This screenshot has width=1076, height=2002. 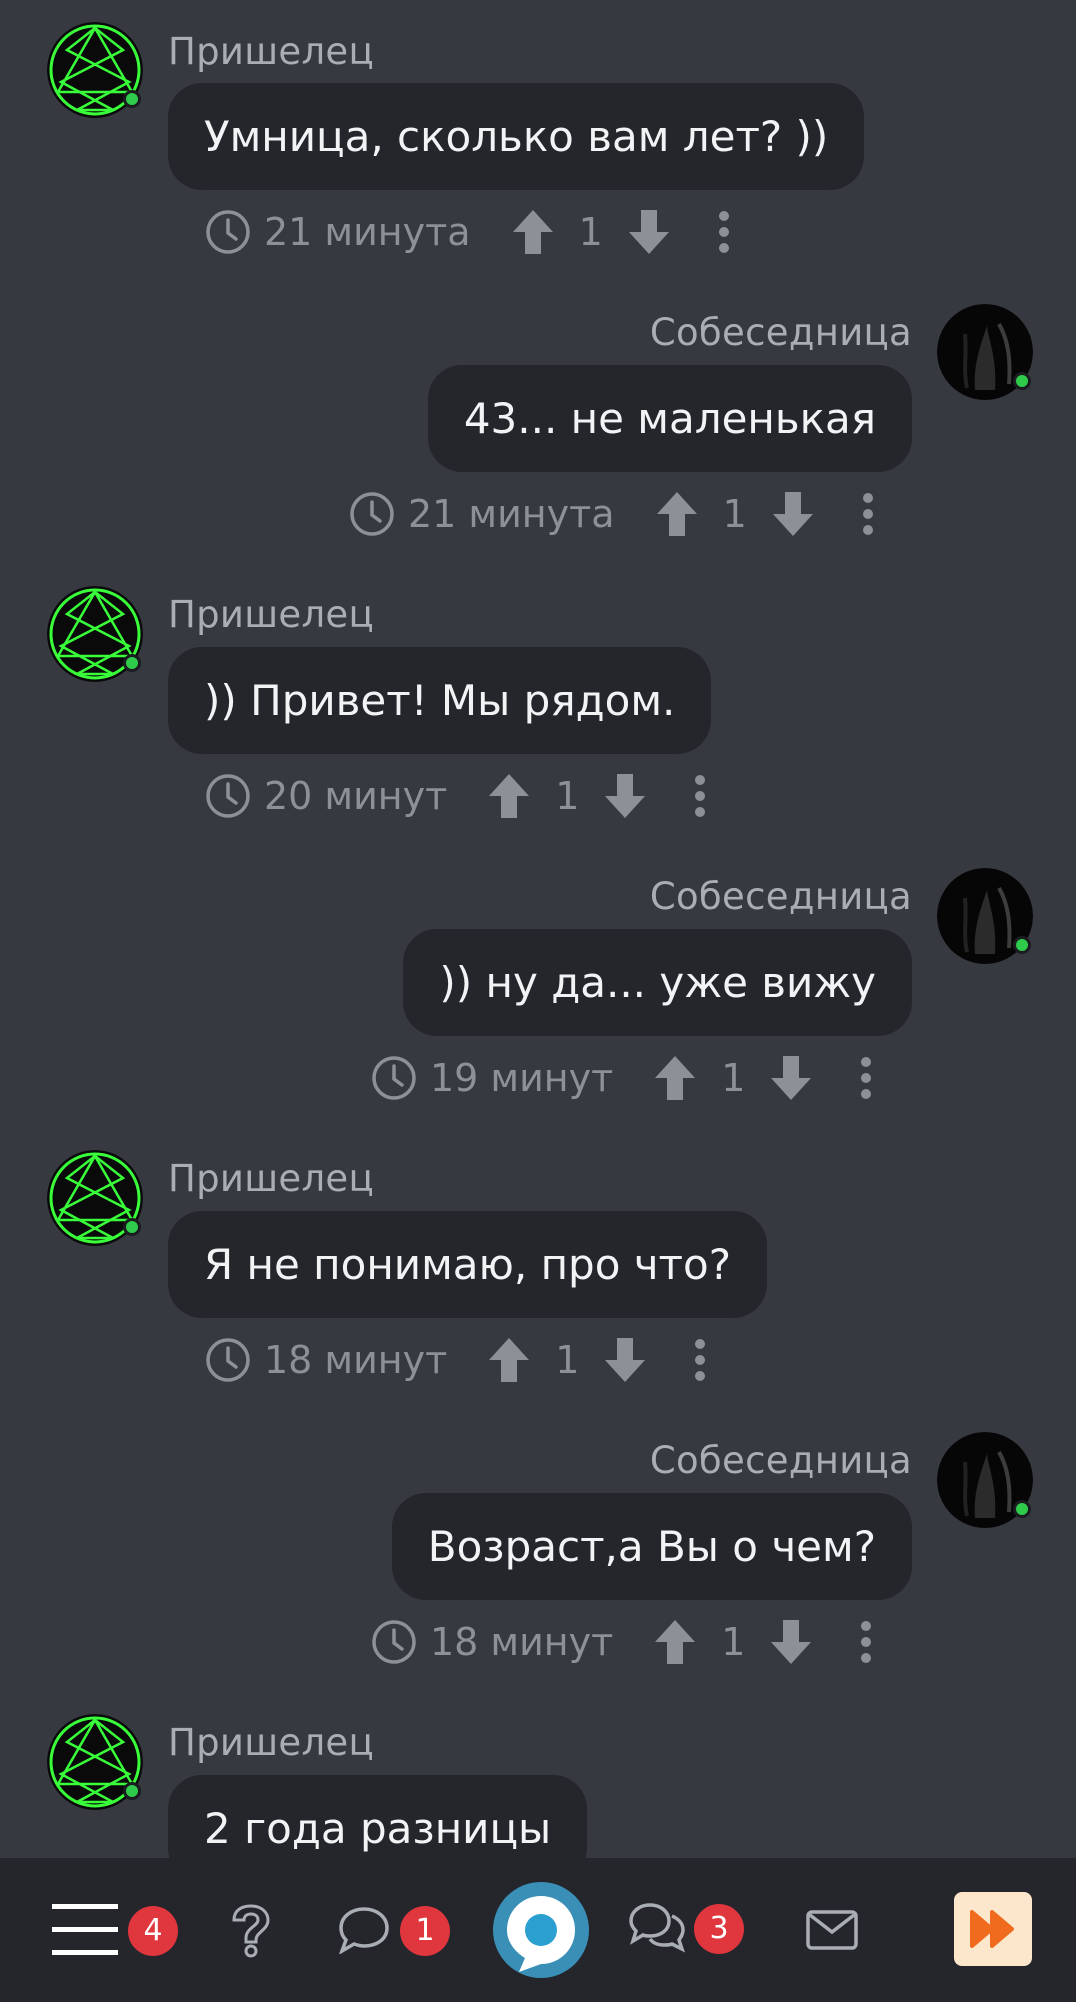 I want to click on message-time: 19 минут, so click(x=522, y=1078).